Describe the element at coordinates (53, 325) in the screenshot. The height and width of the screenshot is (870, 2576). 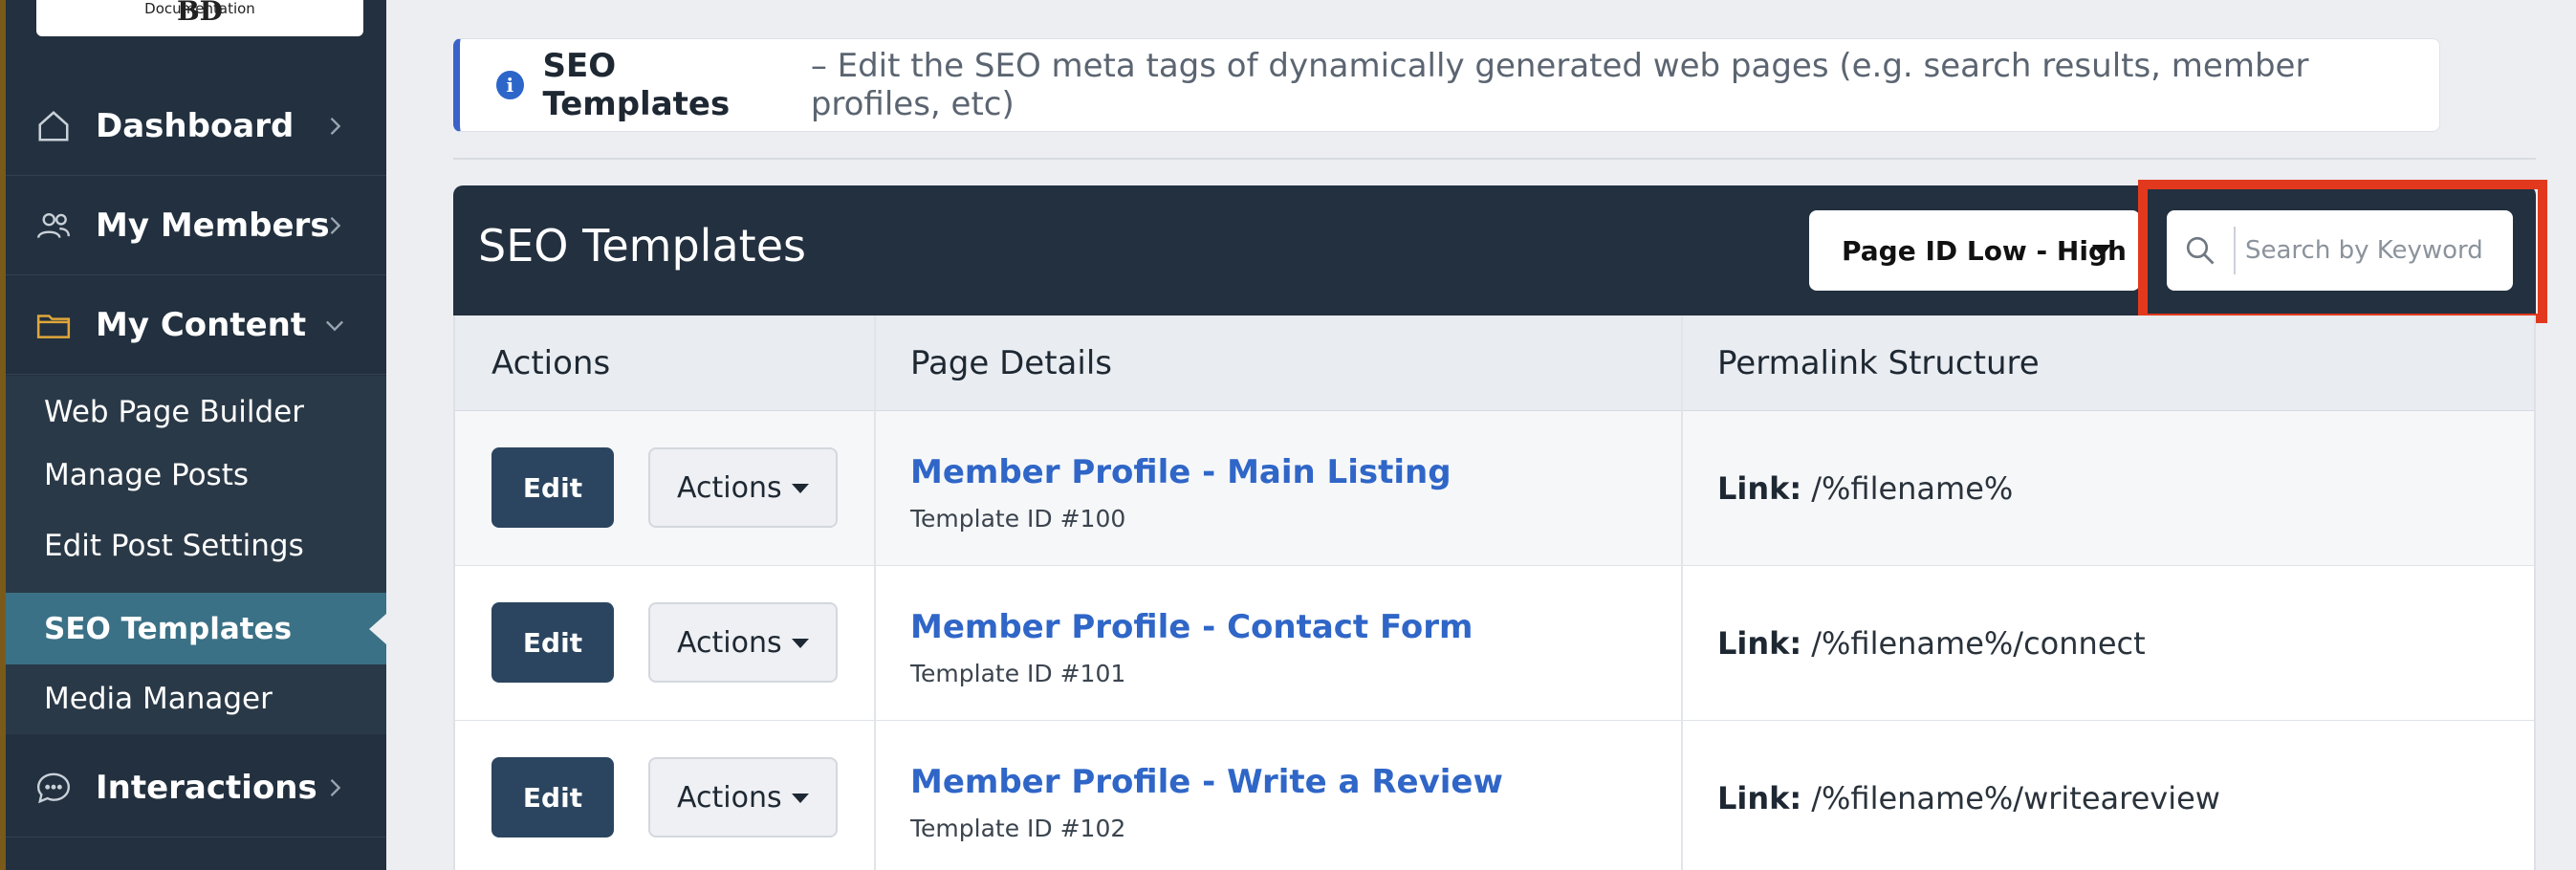
I see `folder-icon` at that location.